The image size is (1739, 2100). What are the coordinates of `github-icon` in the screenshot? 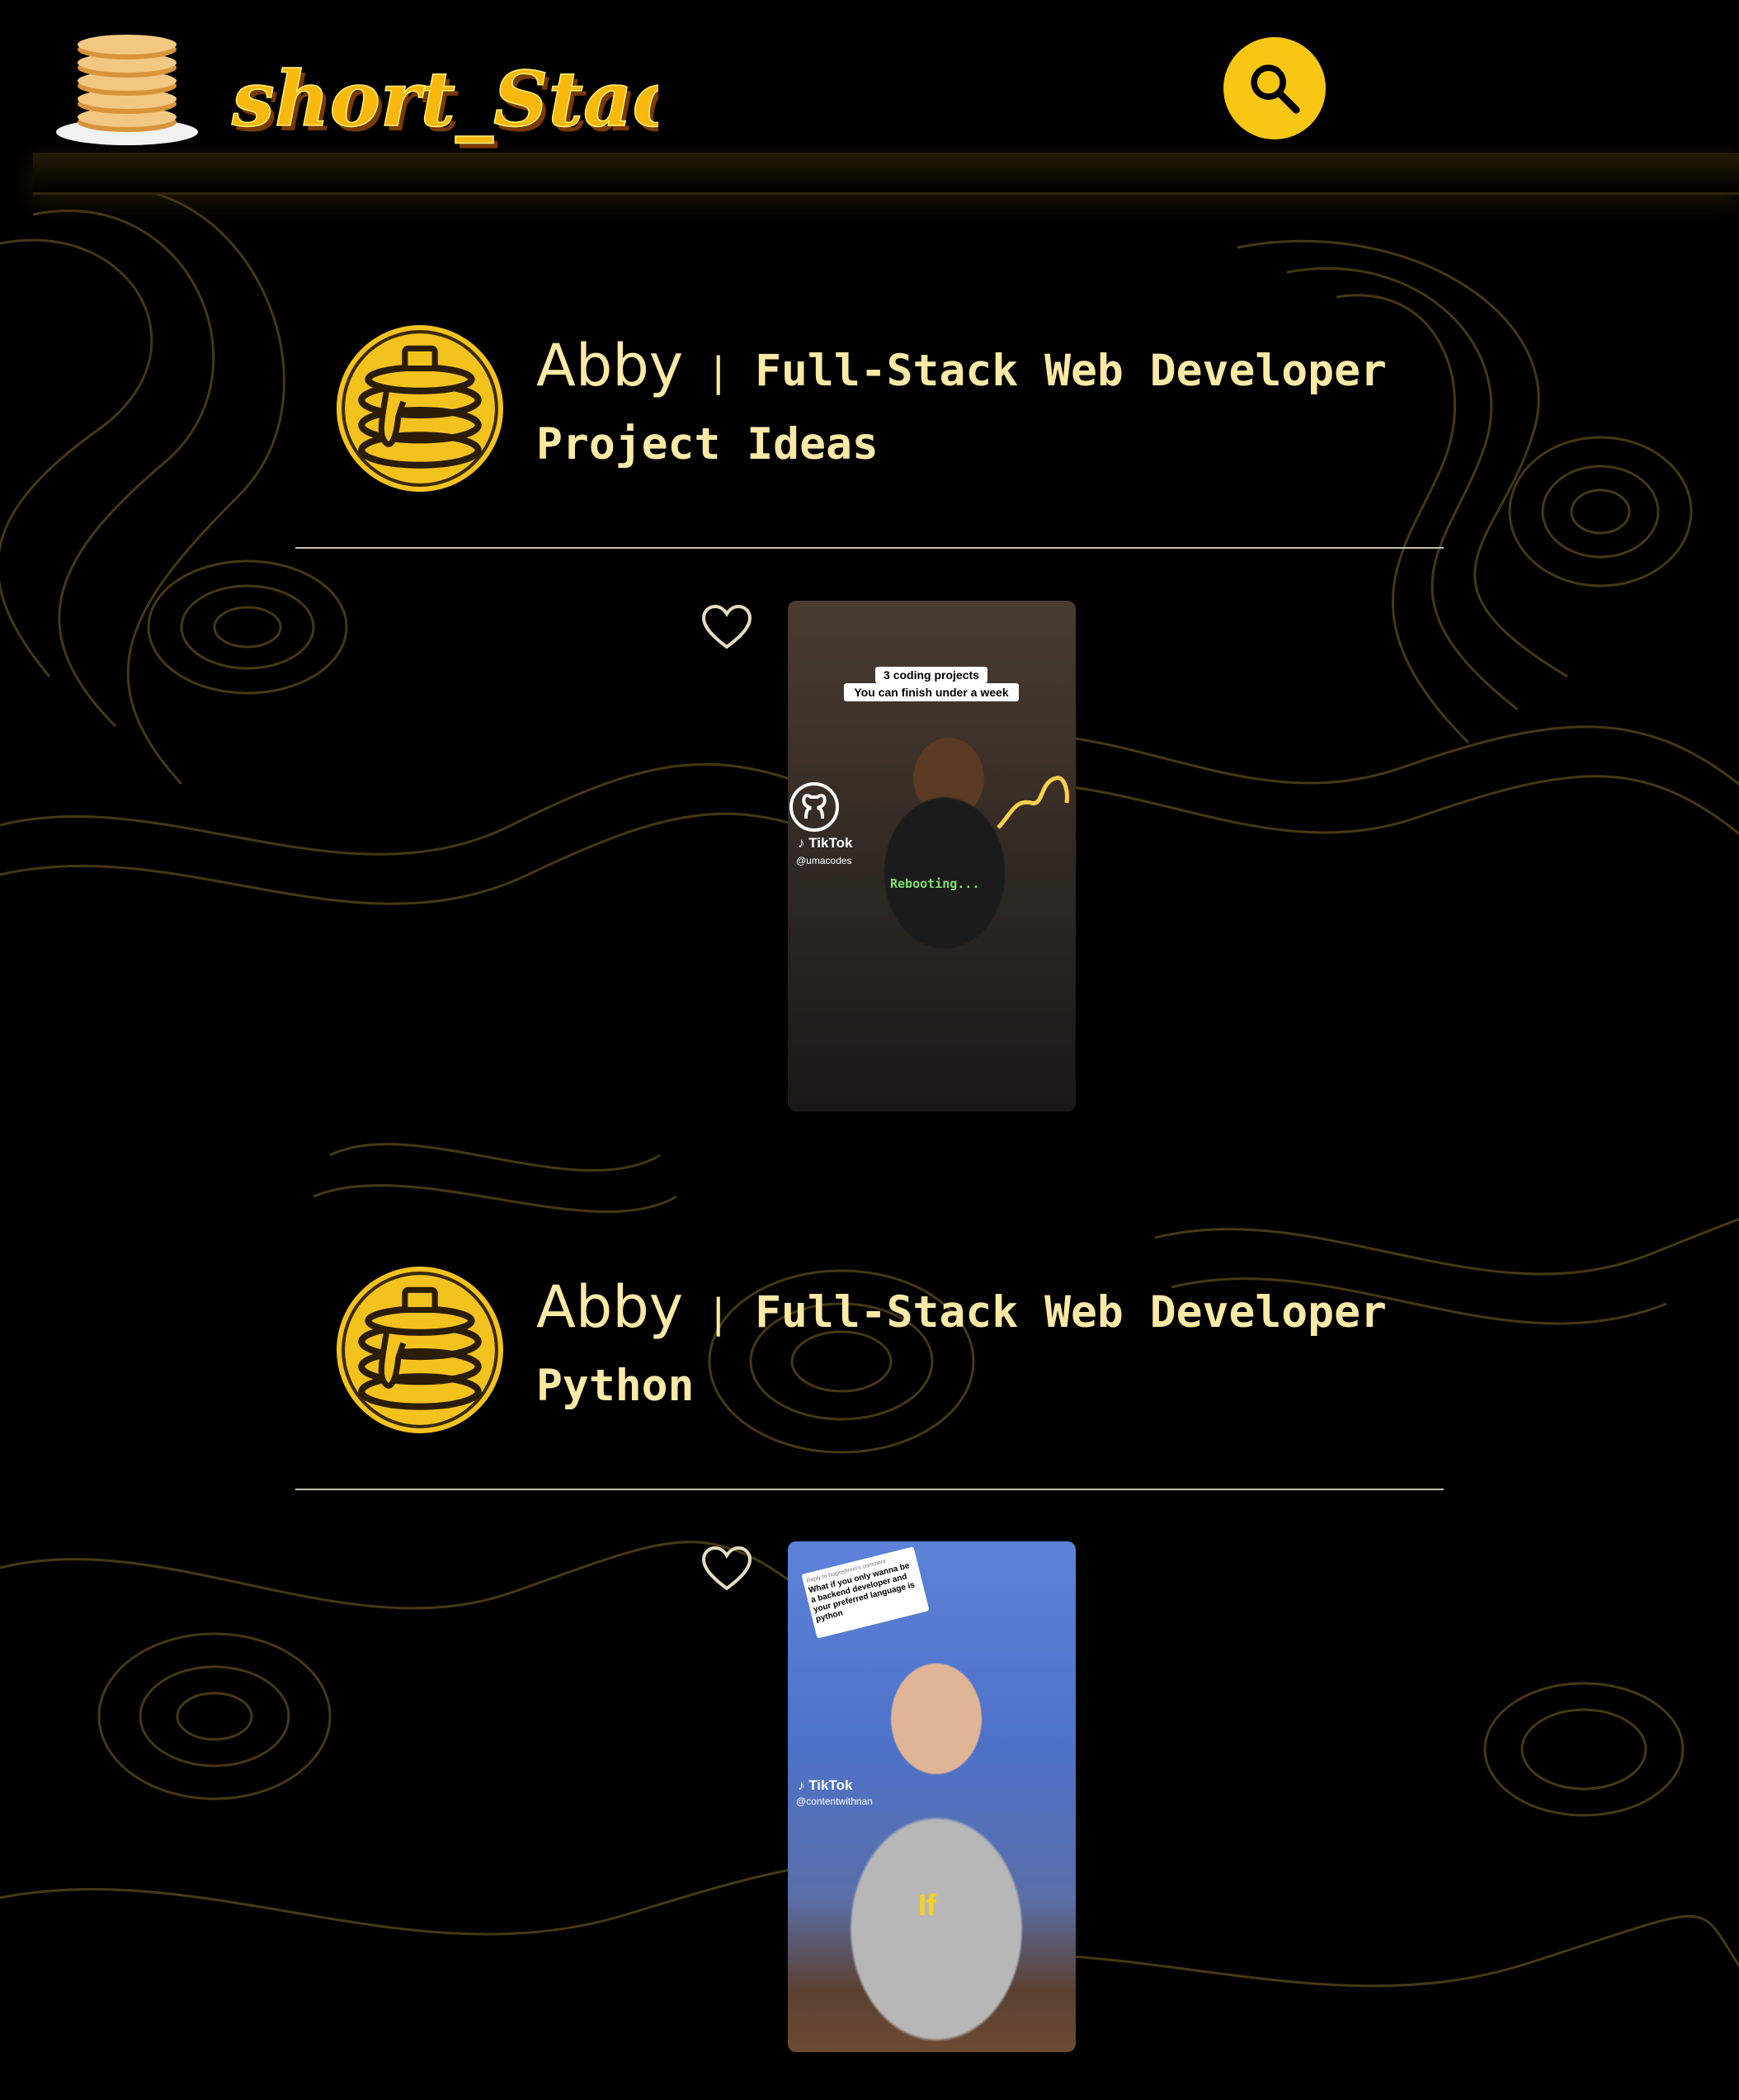 It's located at (814, 807).